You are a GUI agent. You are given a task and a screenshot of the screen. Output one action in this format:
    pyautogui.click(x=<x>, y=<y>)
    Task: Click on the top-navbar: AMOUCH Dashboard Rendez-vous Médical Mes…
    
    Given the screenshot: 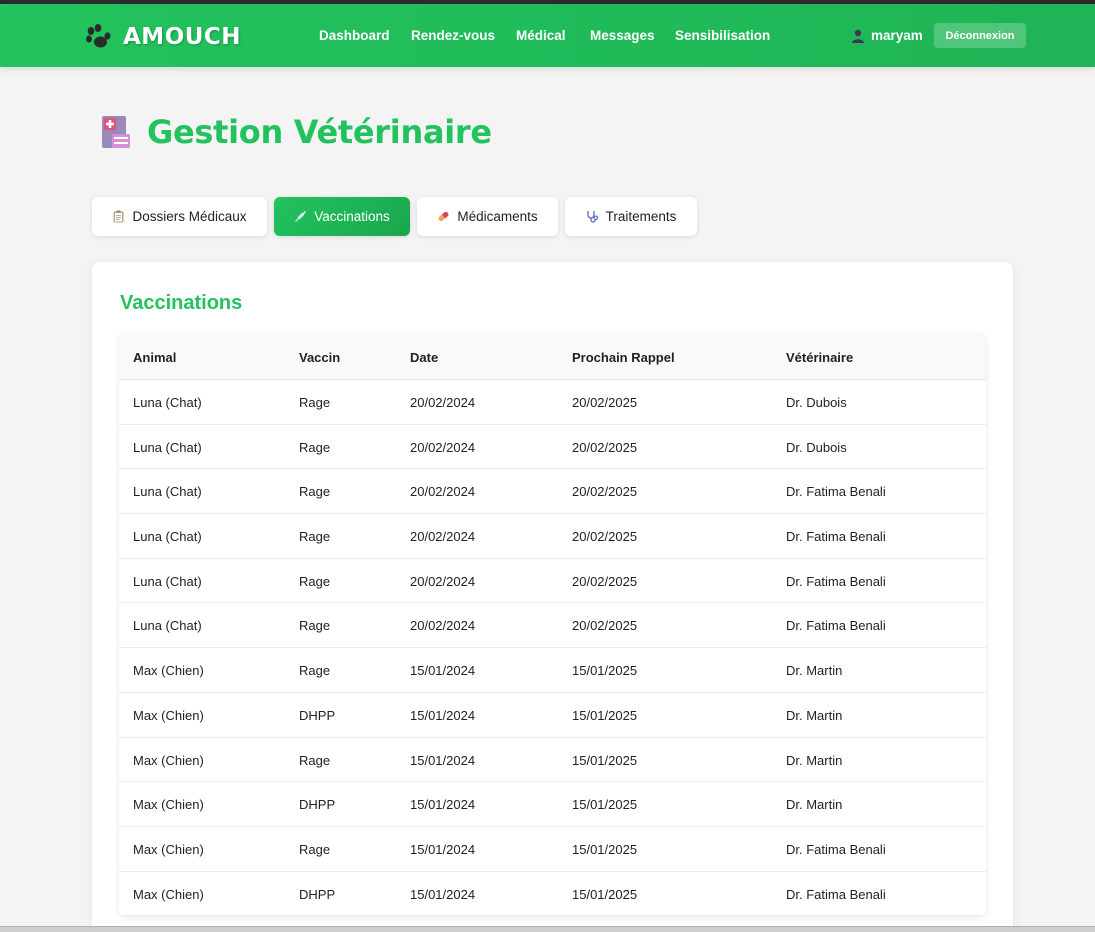 What is the action you would take?
    pyautogui.click(x=547, y=35)
    